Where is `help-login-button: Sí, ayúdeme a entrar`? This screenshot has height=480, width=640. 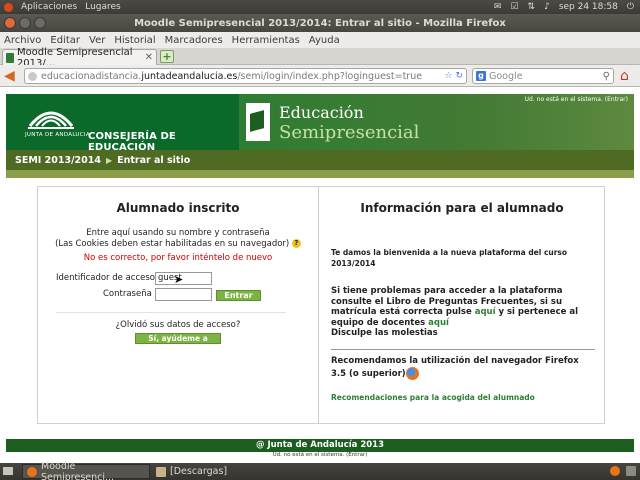 help-login-button: Sí, ayúdeme a entrar is located at coordinates (178, 342).